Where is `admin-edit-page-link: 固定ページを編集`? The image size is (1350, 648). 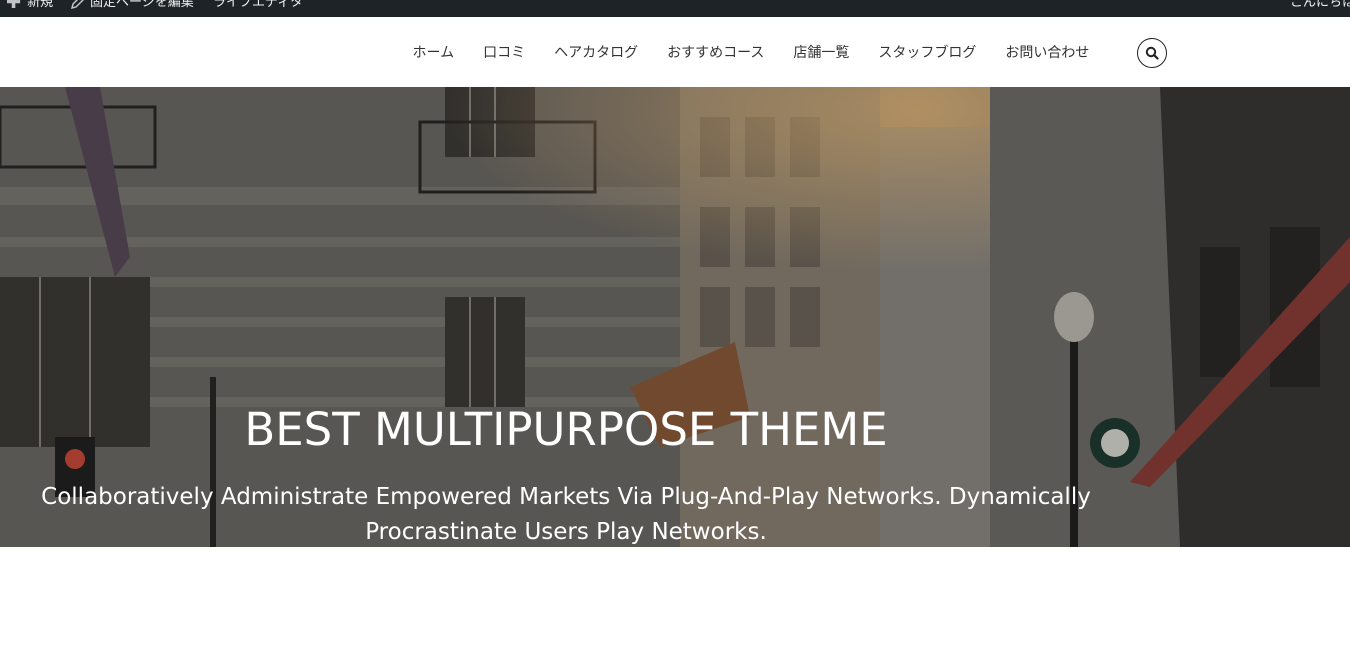
admin-edit-page-link: 固定ページを編集 is located at coordinates (132, 5).